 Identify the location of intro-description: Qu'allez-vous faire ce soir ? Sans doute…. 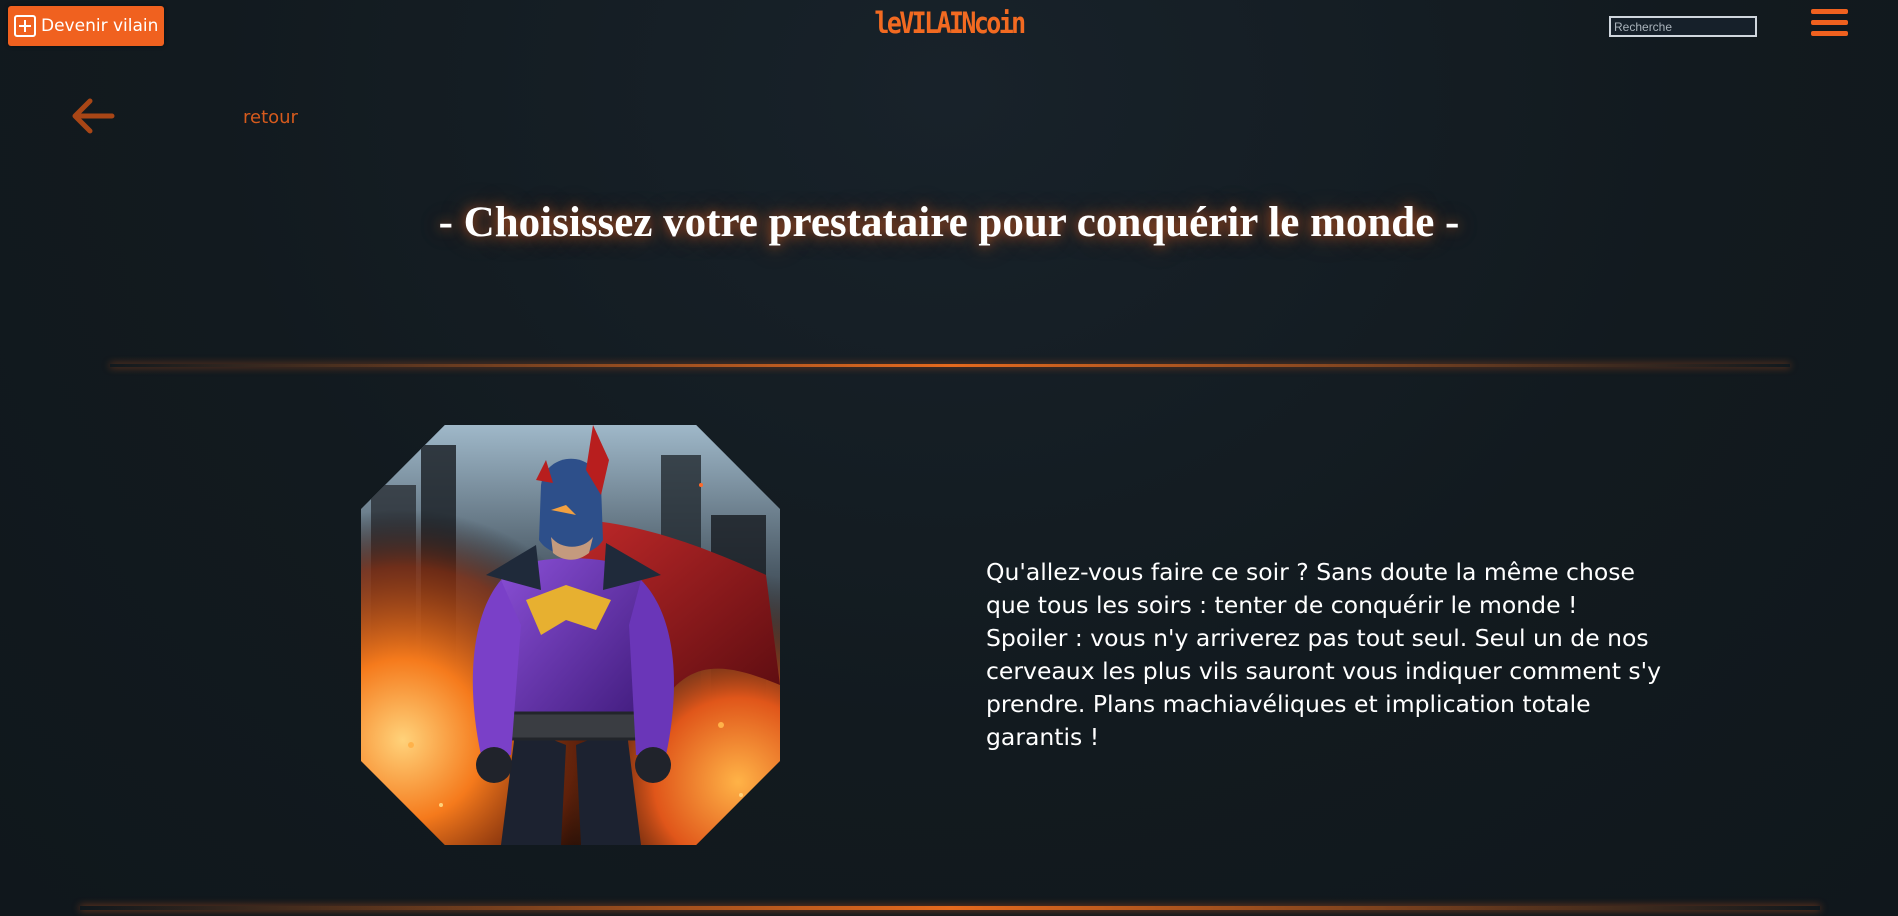
(1324, 654).